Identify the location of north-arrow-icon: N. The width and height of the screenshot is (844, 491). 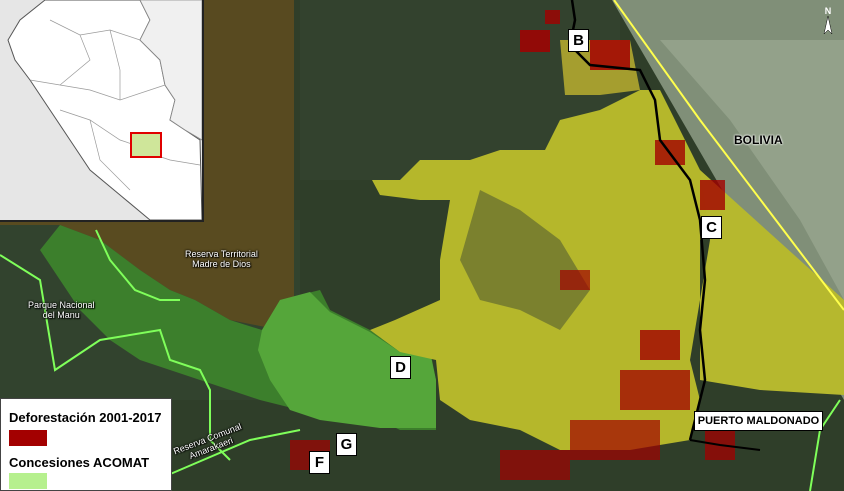
(828, 20).